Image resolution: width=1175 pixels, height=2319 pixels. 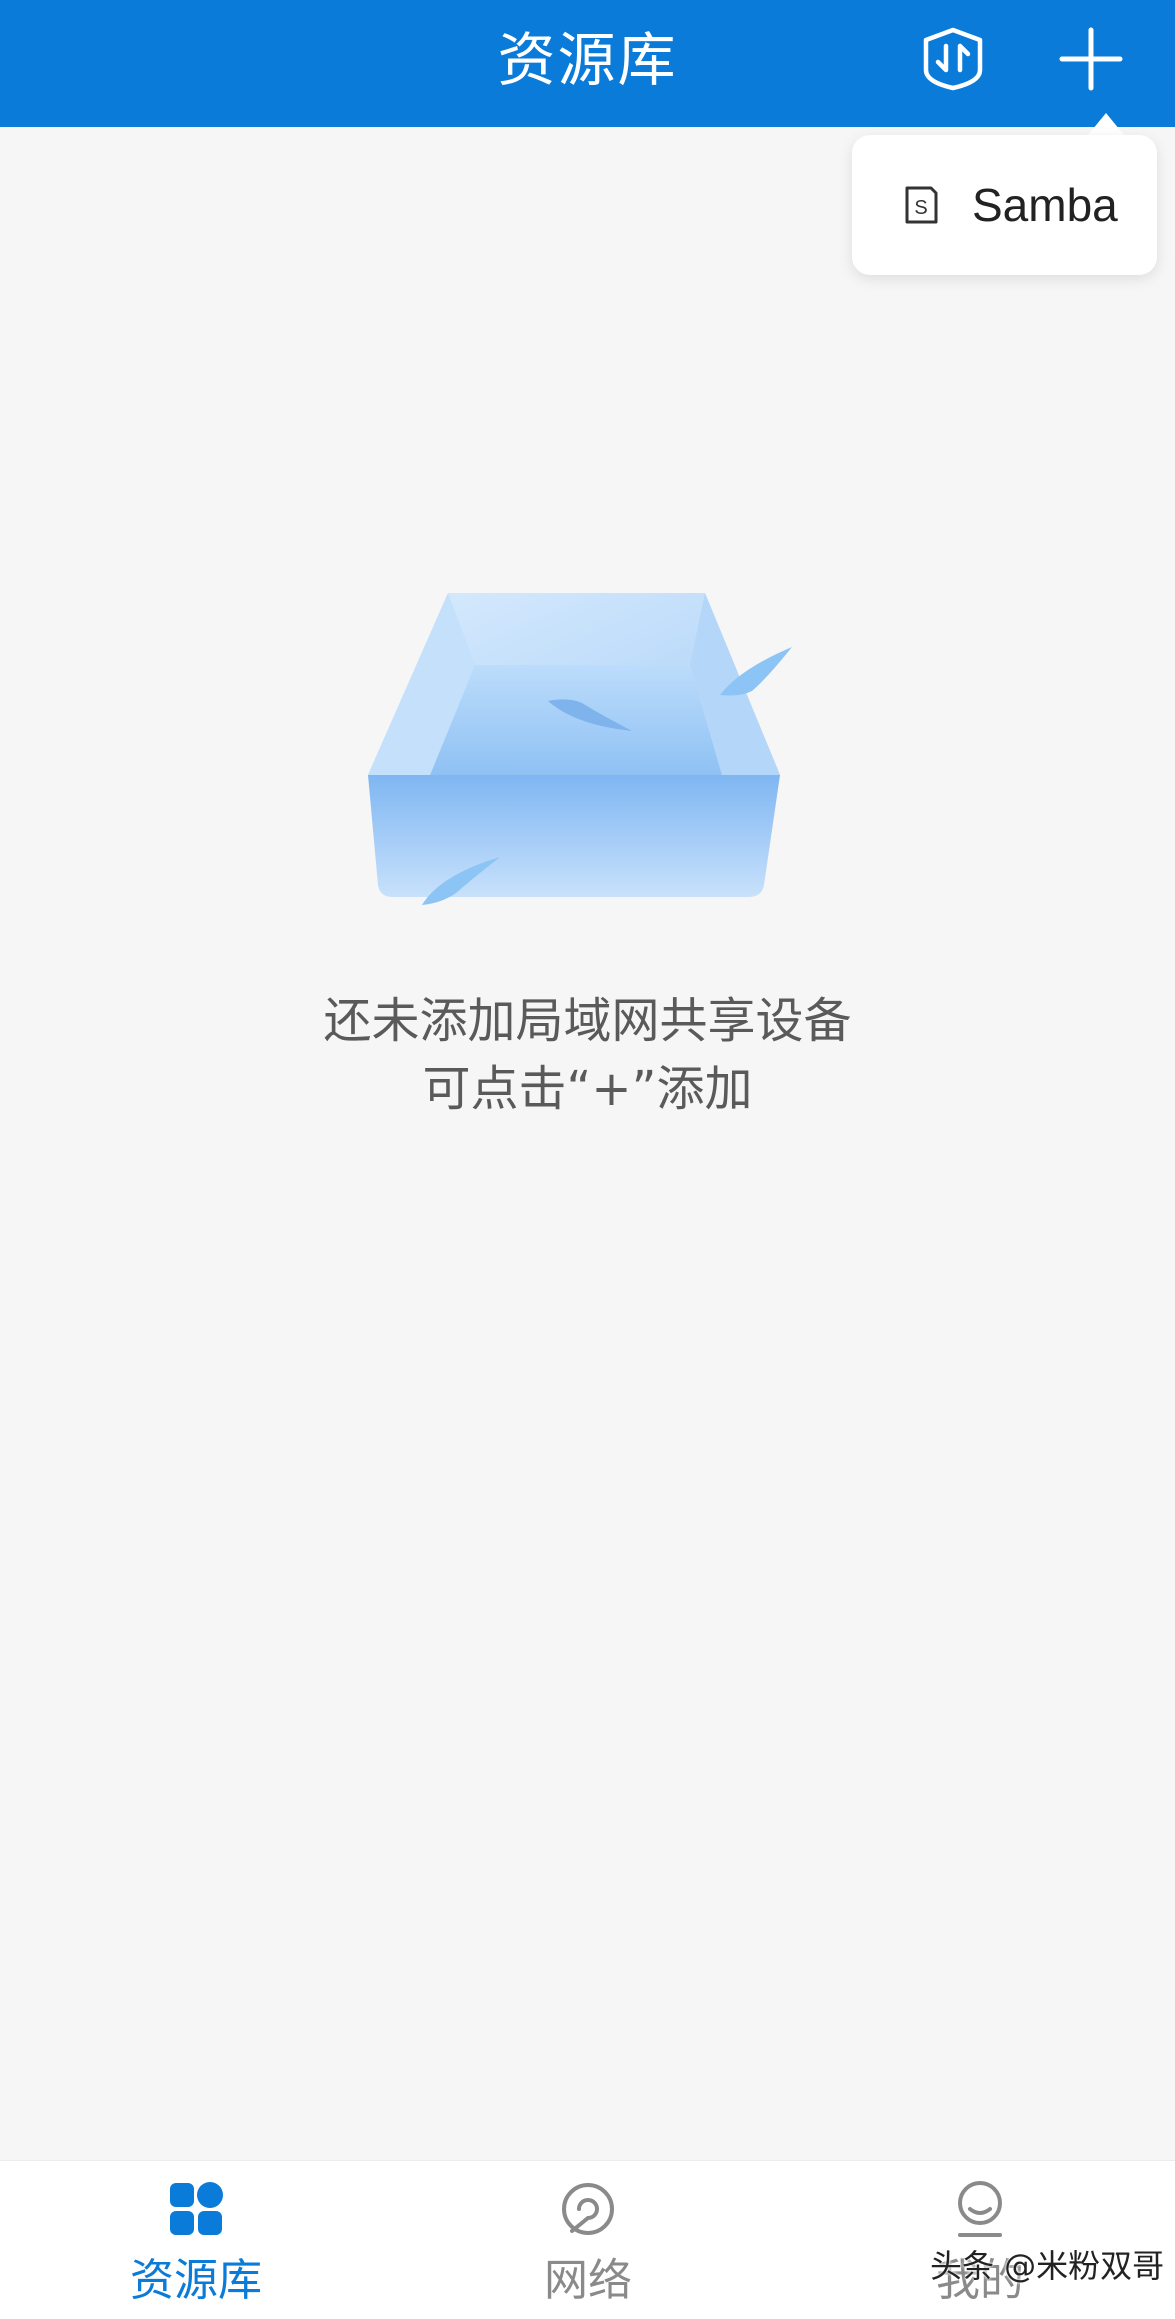 I want to click on bottom-tab-bar: 资源库 网络 我的, so click(x=587, y=2239).